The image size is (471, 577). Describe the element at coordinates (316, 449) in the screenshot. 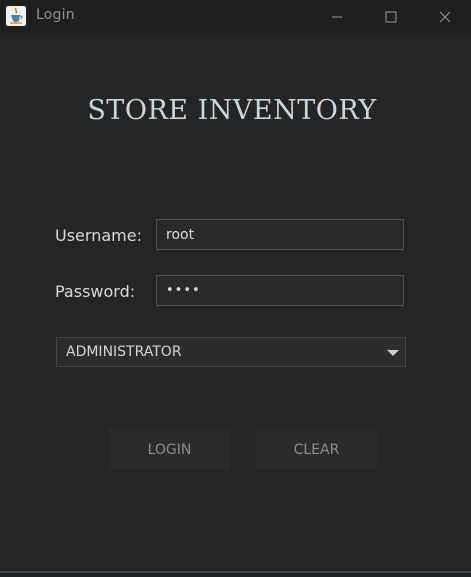

I see `clear-button: CLEAR` at that location.